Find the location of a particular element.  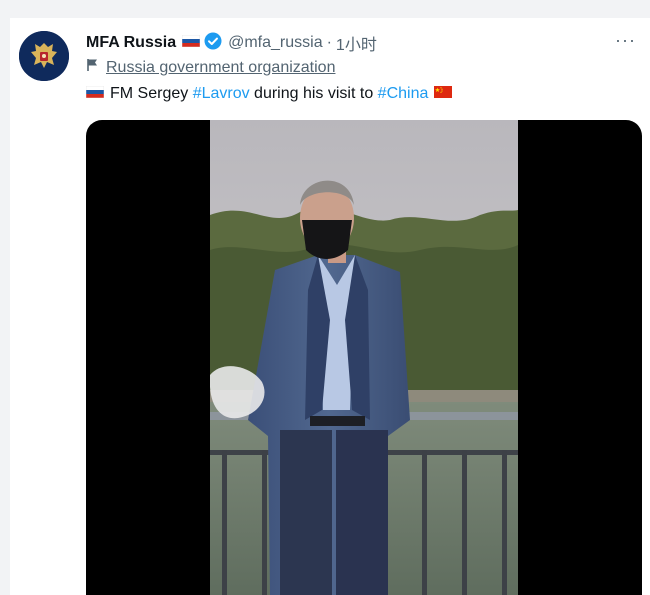

verified-badge-icon is located at coordinates (213, 43).